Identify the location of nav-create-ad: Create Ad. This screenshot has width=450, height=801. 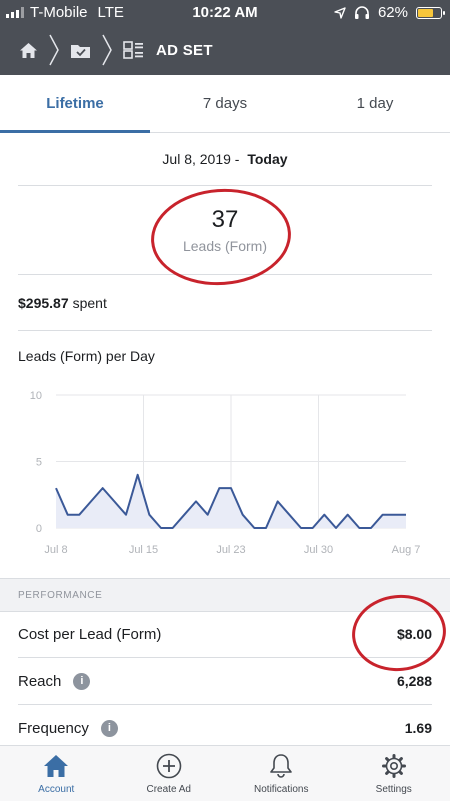
(169, 773).